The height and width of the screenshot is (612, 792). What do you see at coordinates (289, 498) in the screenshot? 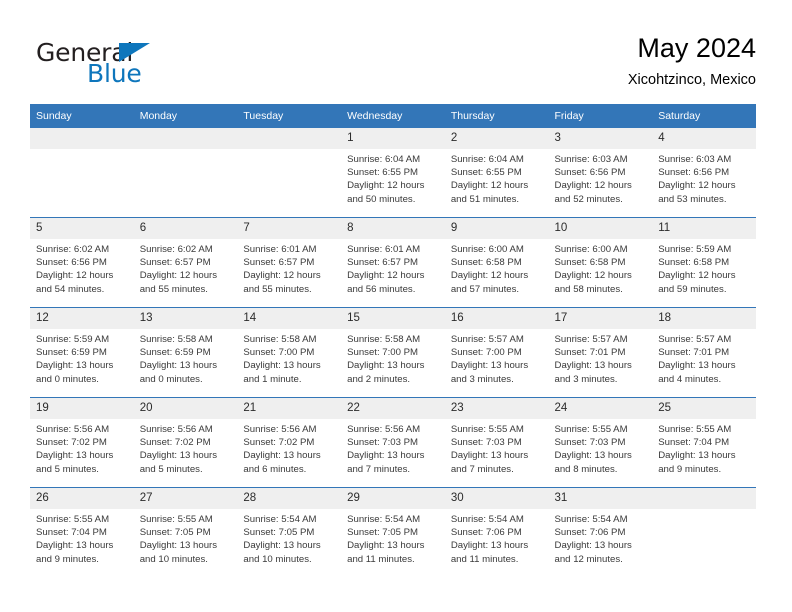
I see `day-number: 28` at bounding box center [289, 498].